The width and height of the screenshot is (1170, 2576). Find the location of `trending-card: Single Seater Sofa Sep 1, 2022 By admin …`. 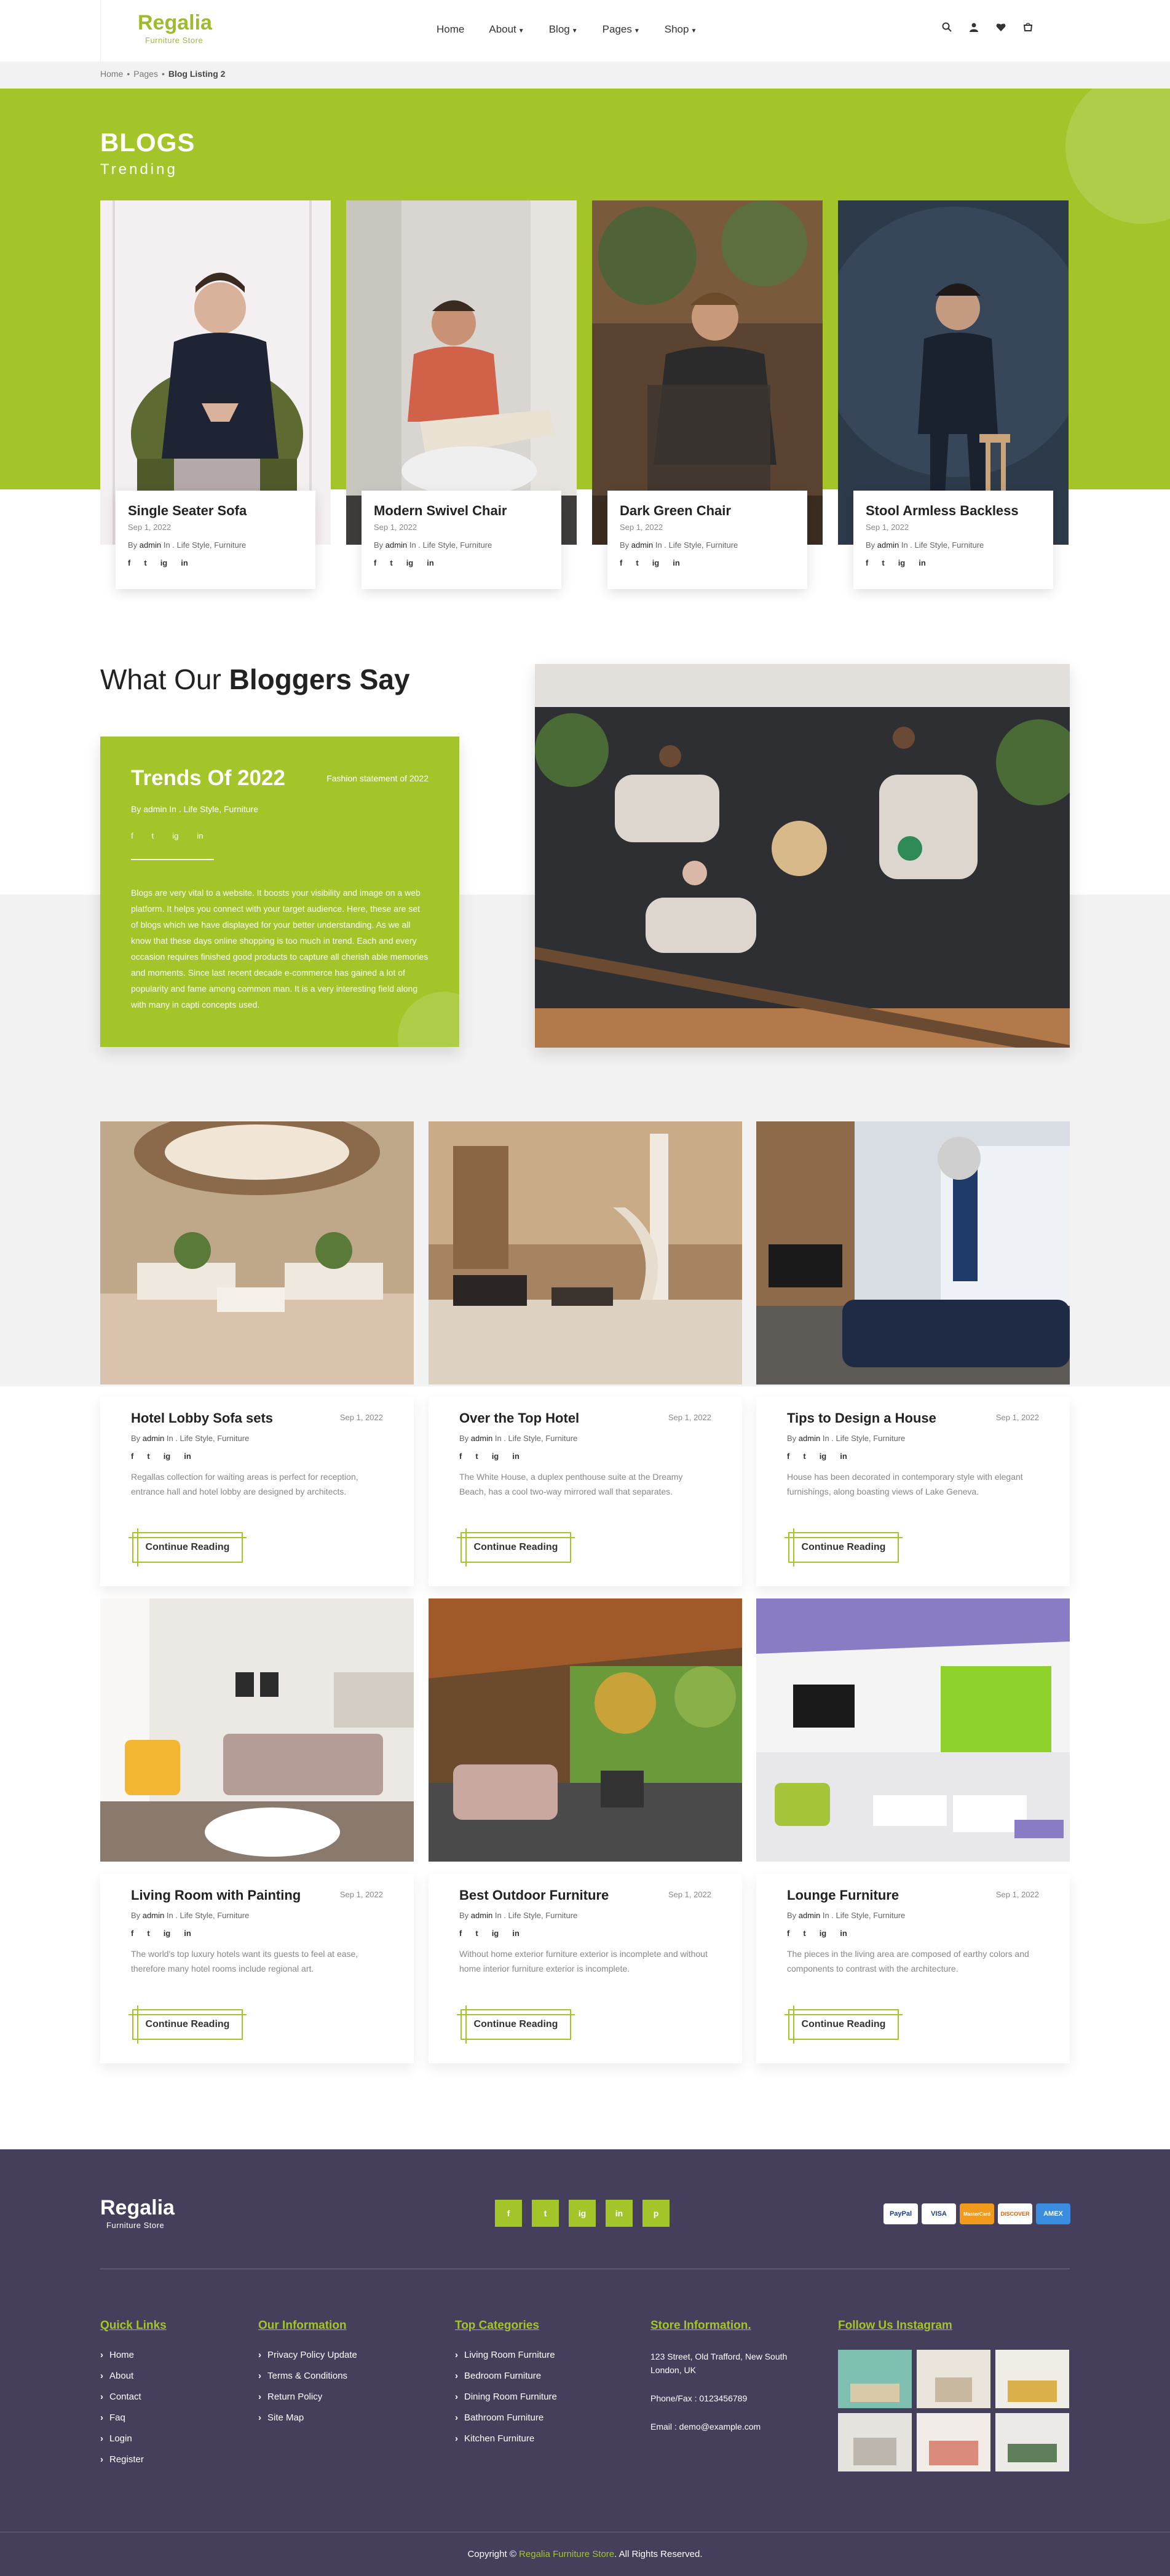

trending-card: Single Seater Sofa Sep 1, 2022 By admin … is located at coordinates (215, 394).